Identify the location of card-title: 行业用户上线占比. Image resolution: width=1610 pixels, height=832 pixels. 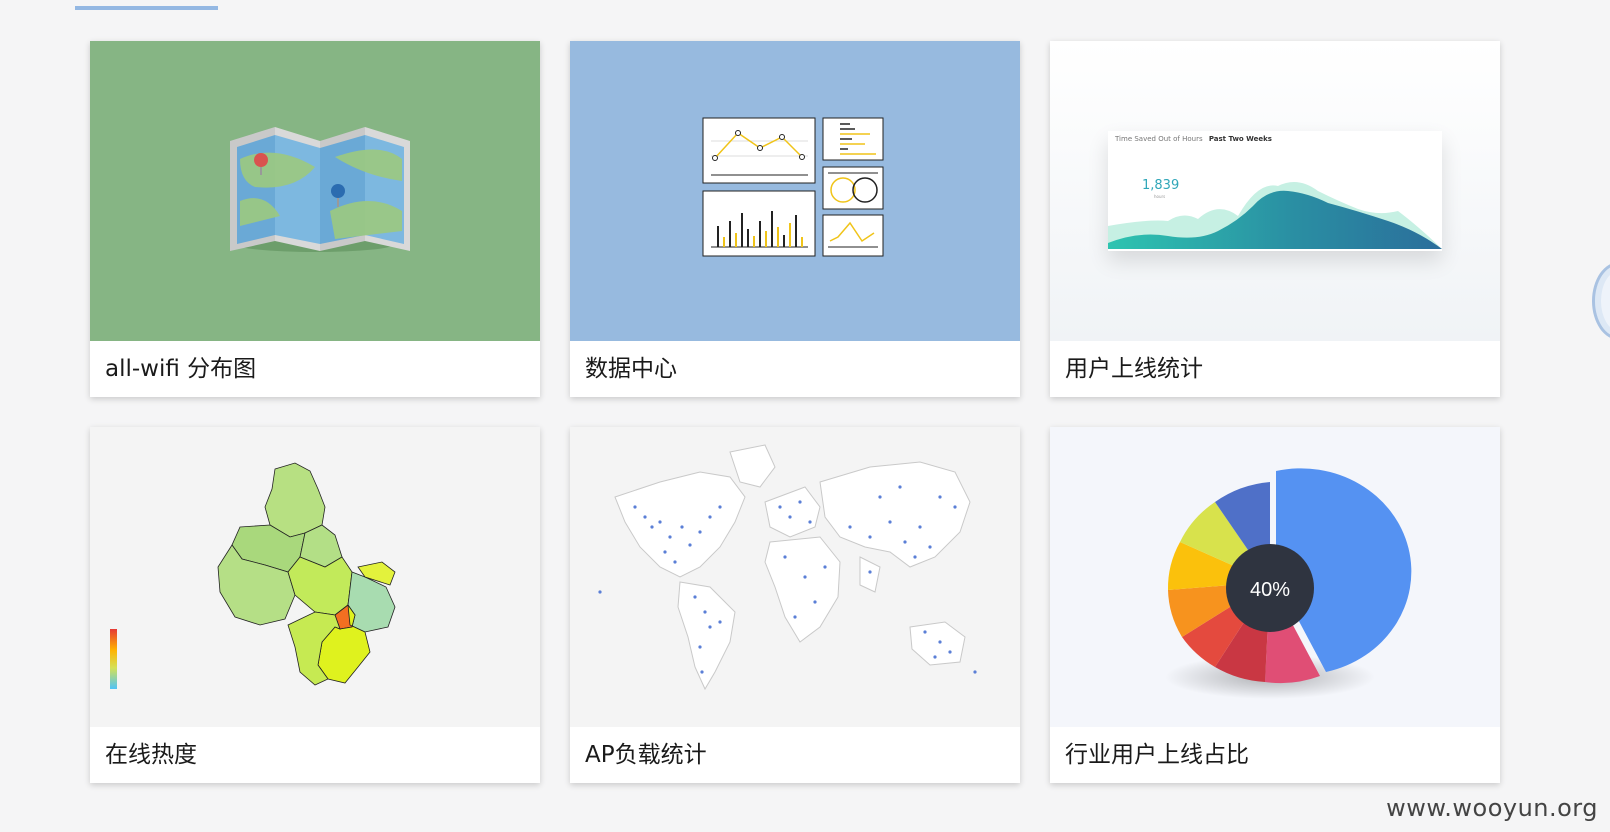
(1157, 755).